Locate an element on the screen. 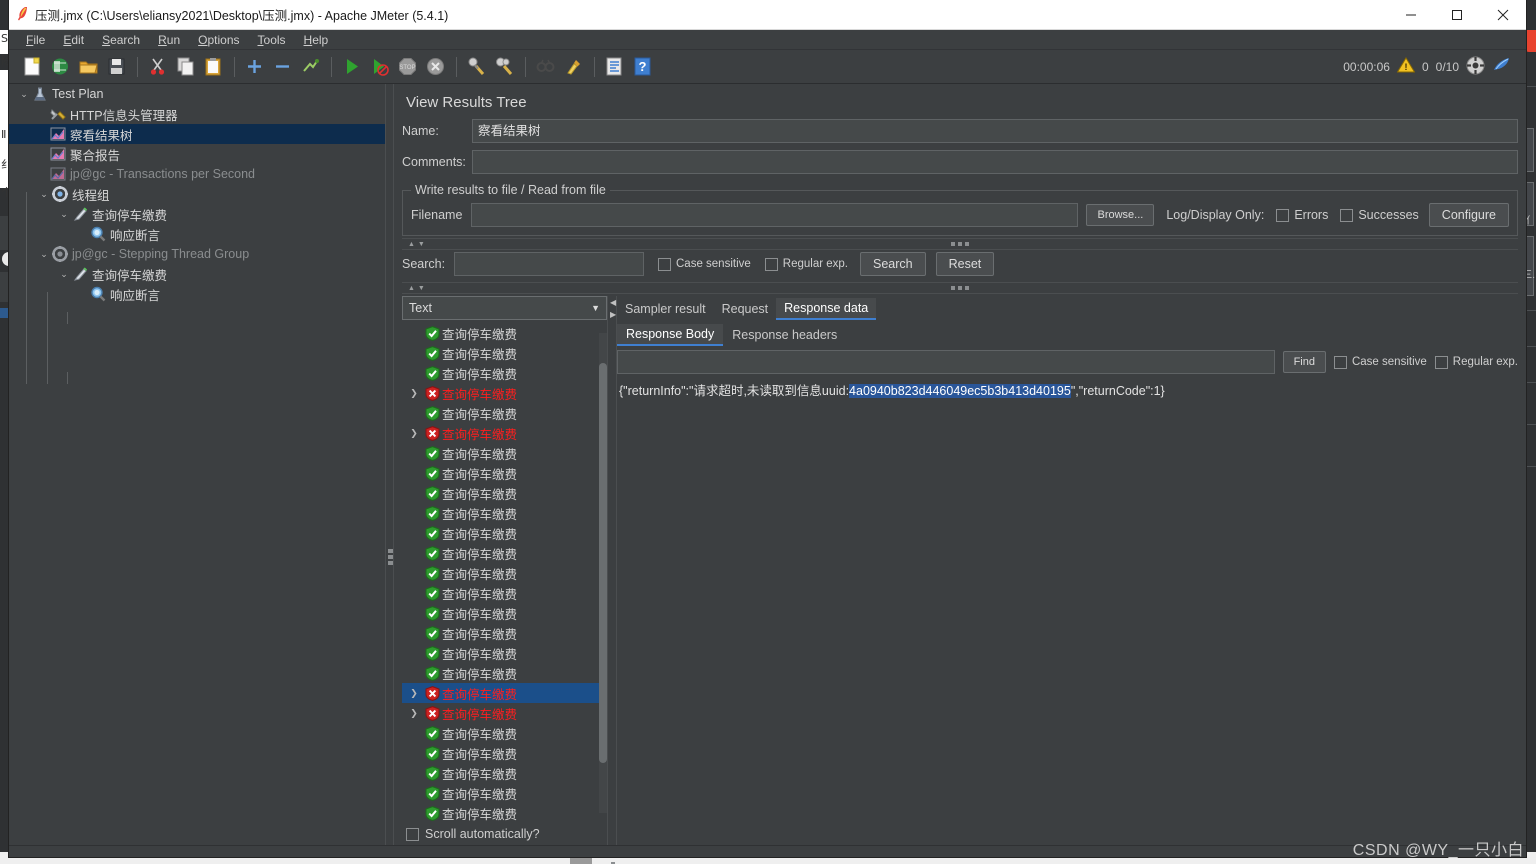 The height and width of the screenshot is (864, 1536). open-icon is located at coordinates (88, 67).